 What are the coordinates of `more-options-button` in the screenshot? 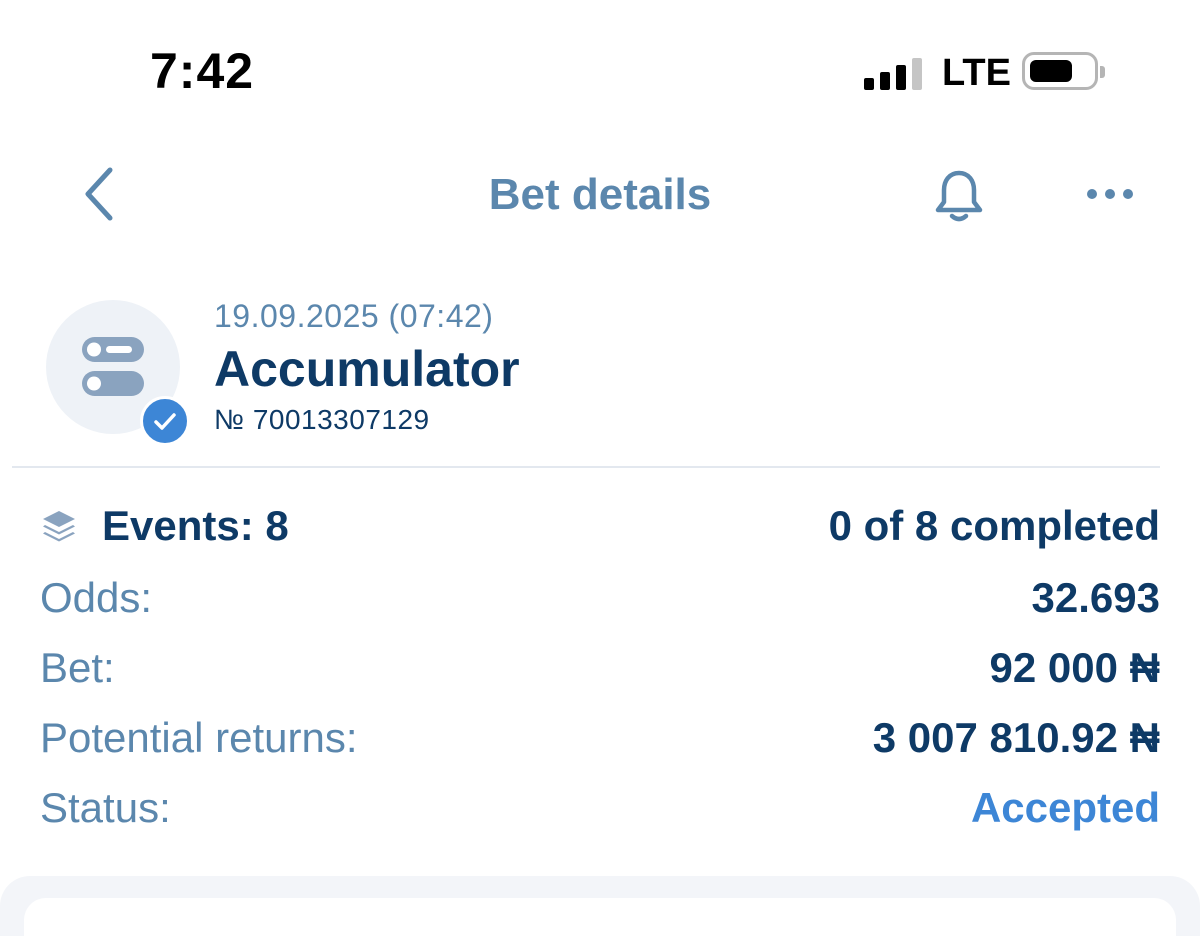 It's located at (1110, 194).